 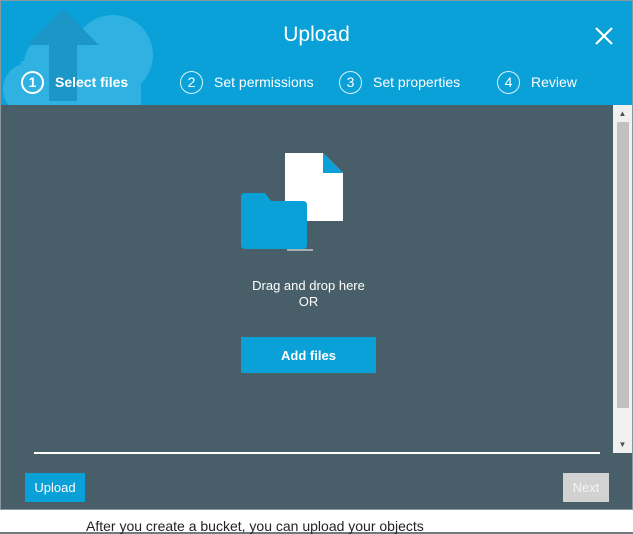 I want to click on step-set-properties: 3 Set properties, so click(x=399, y=82).